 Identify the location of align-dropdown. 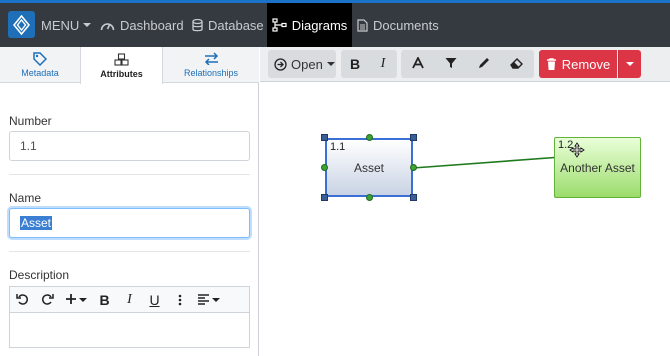
(208, 300).